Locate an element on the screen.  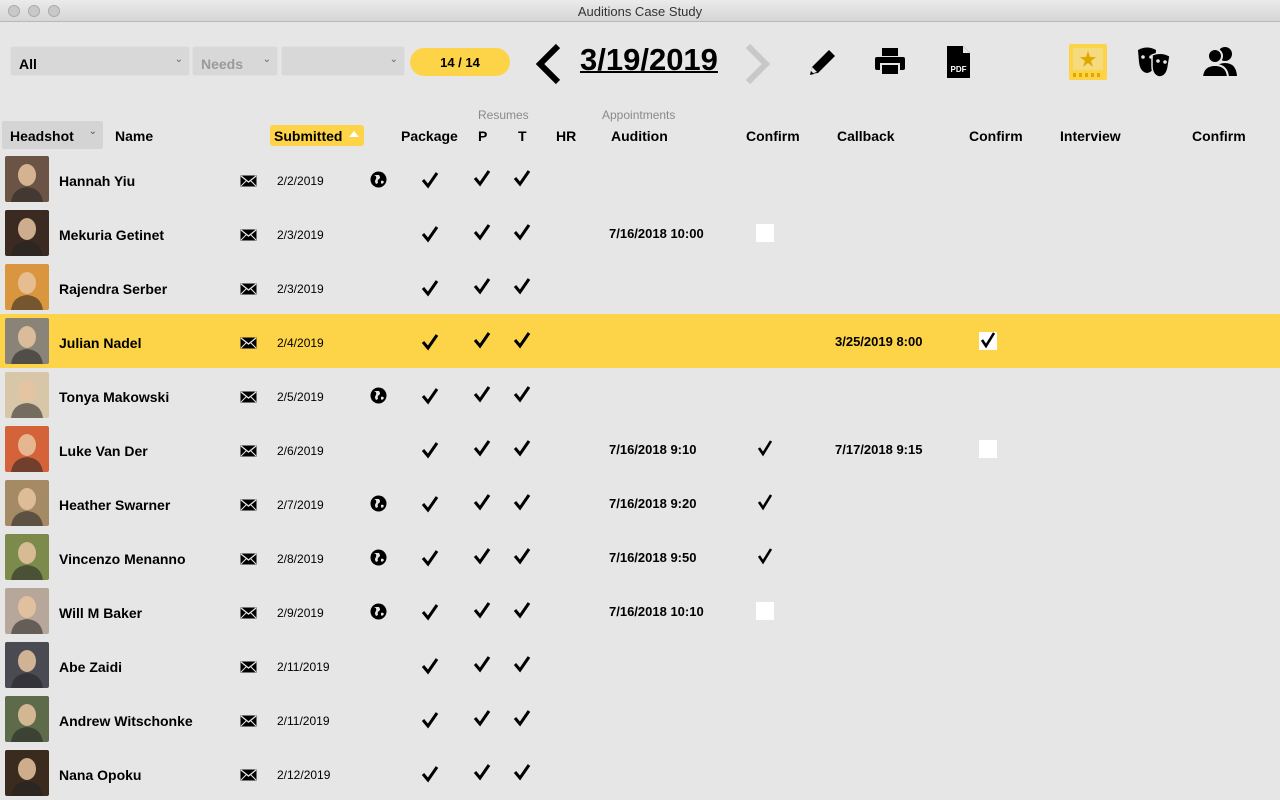
interview-confirm-column-header: Confirm is located at coordinates (1219, 136).